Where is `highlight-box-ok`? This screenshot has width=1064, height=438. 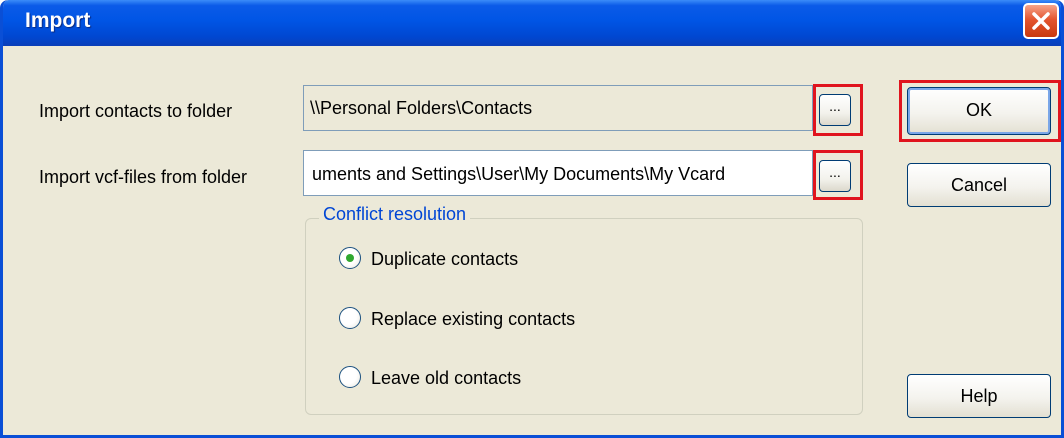
highlight-box-ok is located at coordinates (980, 111).